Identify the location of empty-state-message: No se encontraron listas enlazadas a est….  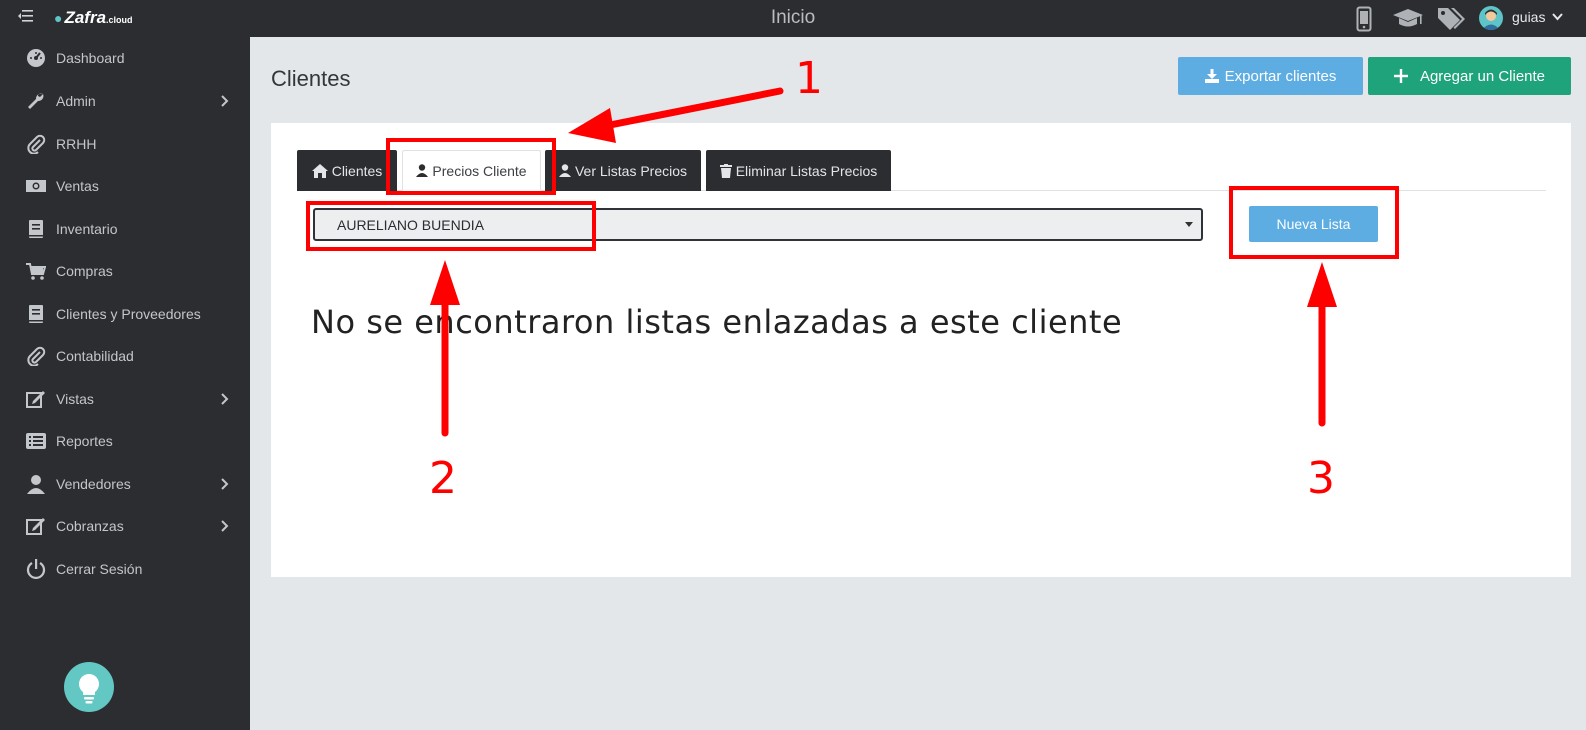
(717, 322).